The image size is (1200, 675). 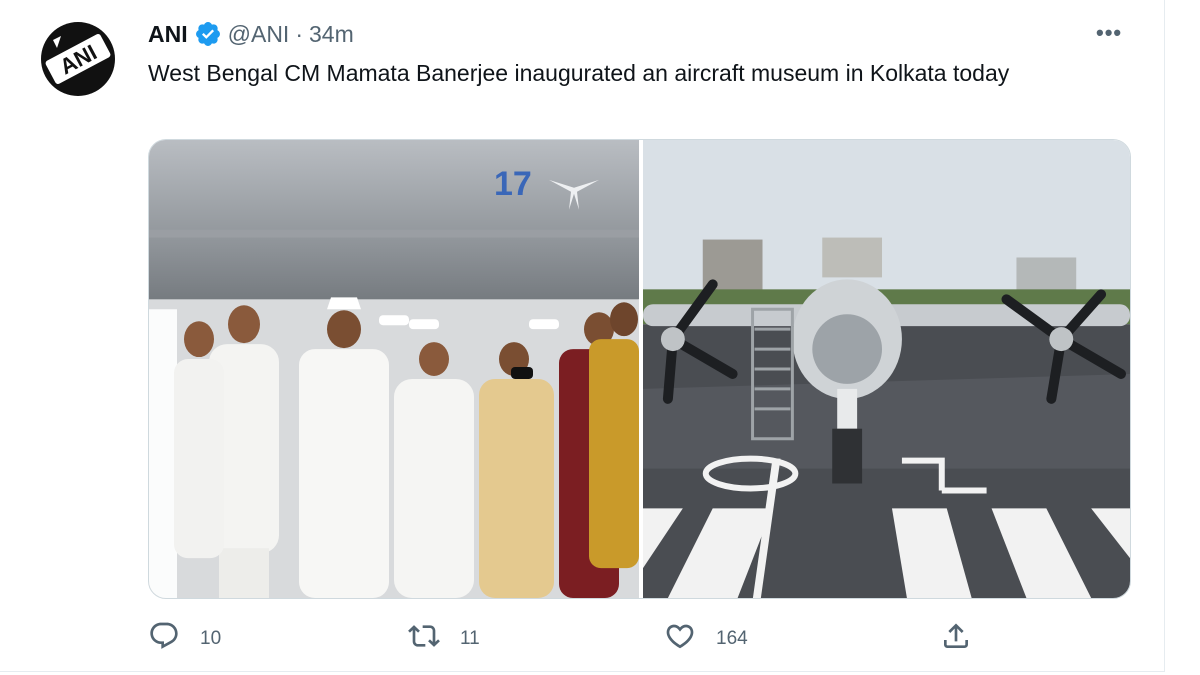 What do you see at coordinates (331, 34) in the screenshot?
I see `timestamp: 34m` at bounding box center [331, 34].